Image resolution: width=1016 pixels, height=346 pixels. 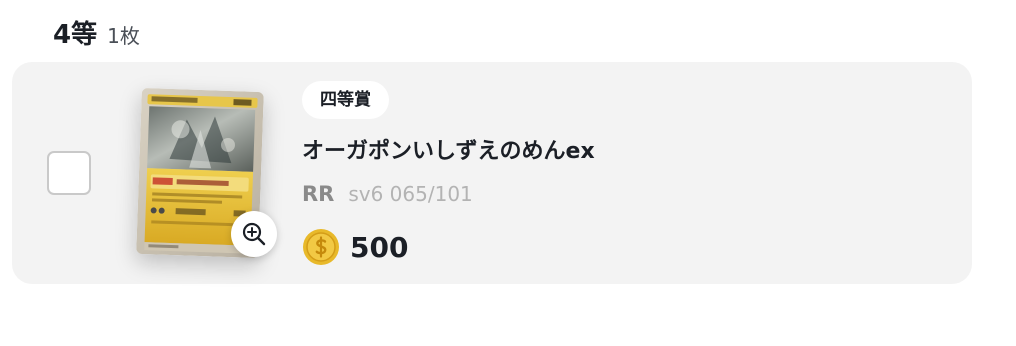 I want to click on prize-tier-header: 4等 1枚, so click(x=96, y=32).